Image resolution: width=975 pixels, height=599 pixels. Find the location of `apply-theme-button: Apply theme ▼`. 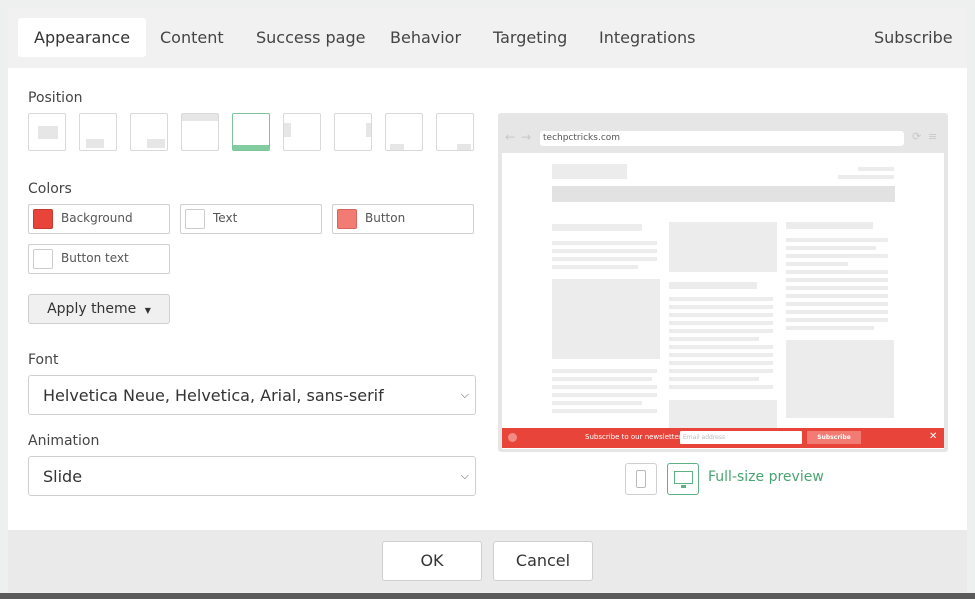

apply-theme-button: Apply theme ▼ is located at coordinates (99, 309).